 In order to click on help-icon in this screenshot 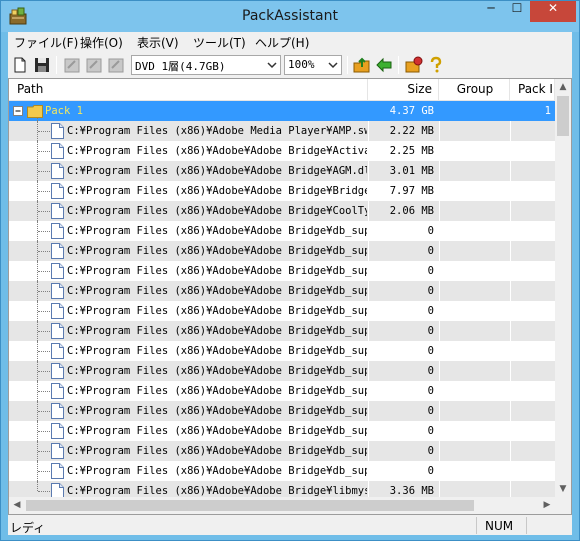, I will do `click(436, 65)`.